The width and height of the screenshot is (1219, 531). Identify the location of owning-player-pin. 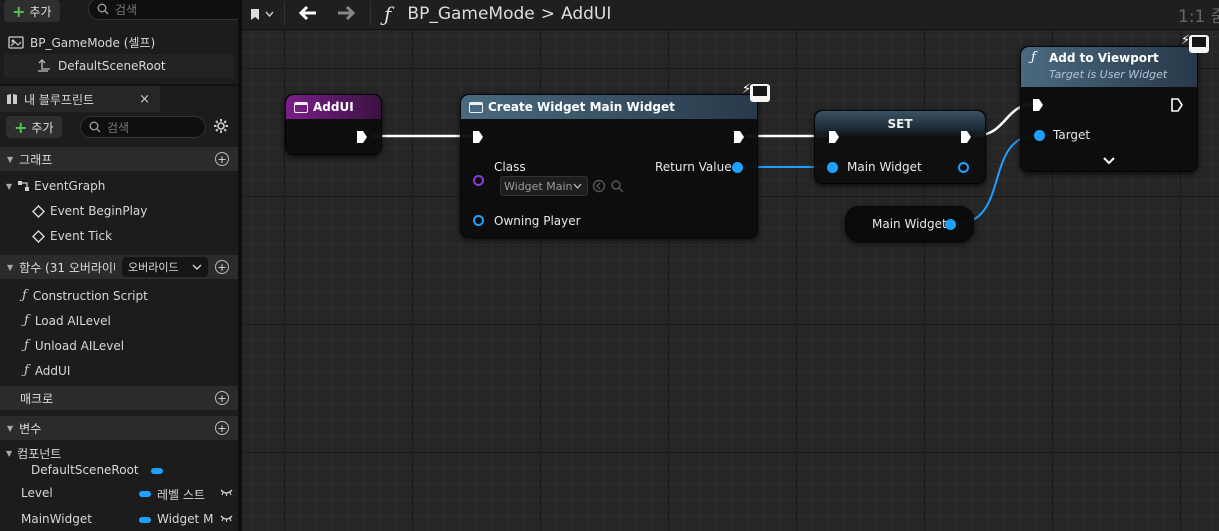
(478, 220).